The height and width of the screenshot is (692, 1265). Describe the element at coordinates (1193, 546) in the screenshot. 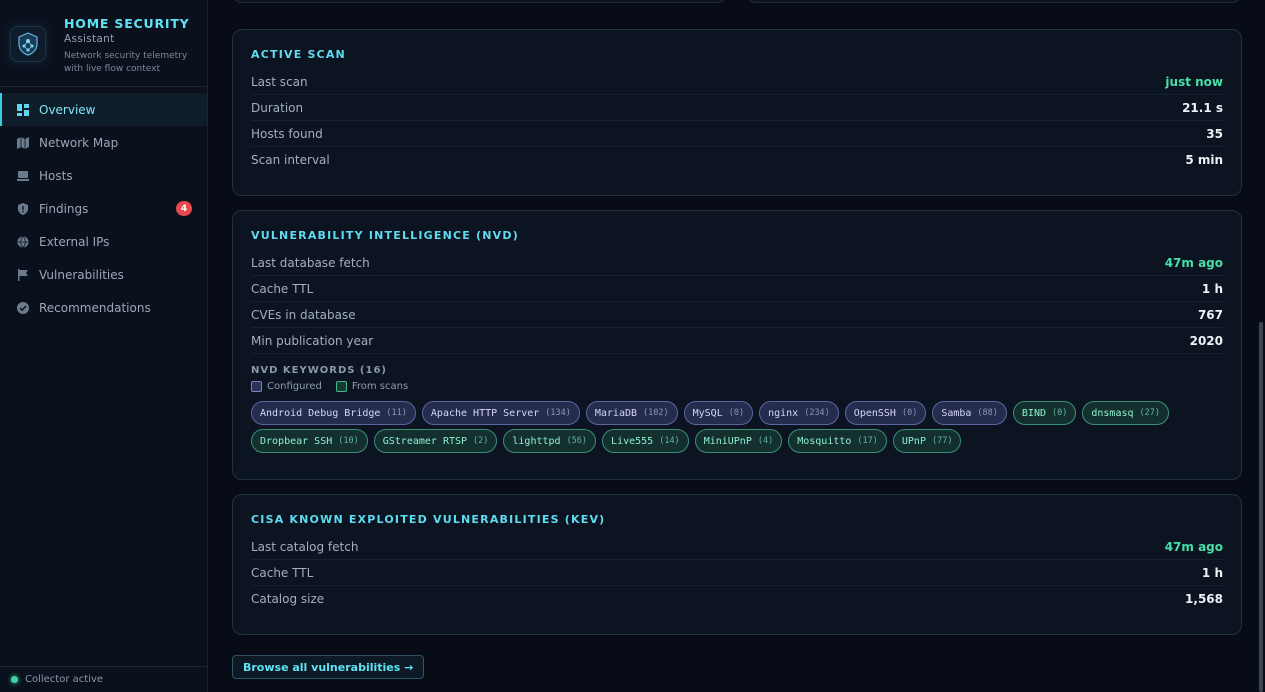

I see `stat-value: 47m ago` at that location.